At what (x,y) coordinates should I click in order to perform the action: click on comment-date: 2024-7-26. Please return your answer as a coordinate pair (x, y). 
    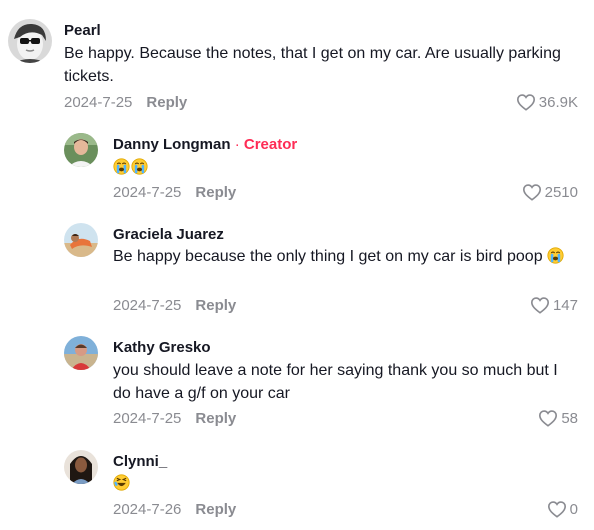
    Looking at the image, I should click on (147, 509).